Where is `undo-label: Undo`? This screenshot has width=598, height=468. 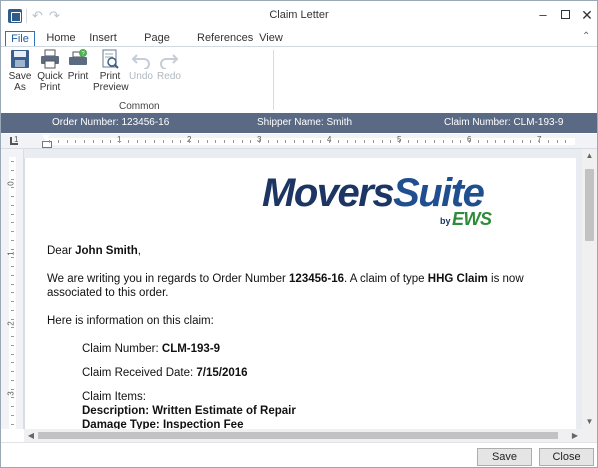
undo-label: Undo is located at coordinates (141, 76).